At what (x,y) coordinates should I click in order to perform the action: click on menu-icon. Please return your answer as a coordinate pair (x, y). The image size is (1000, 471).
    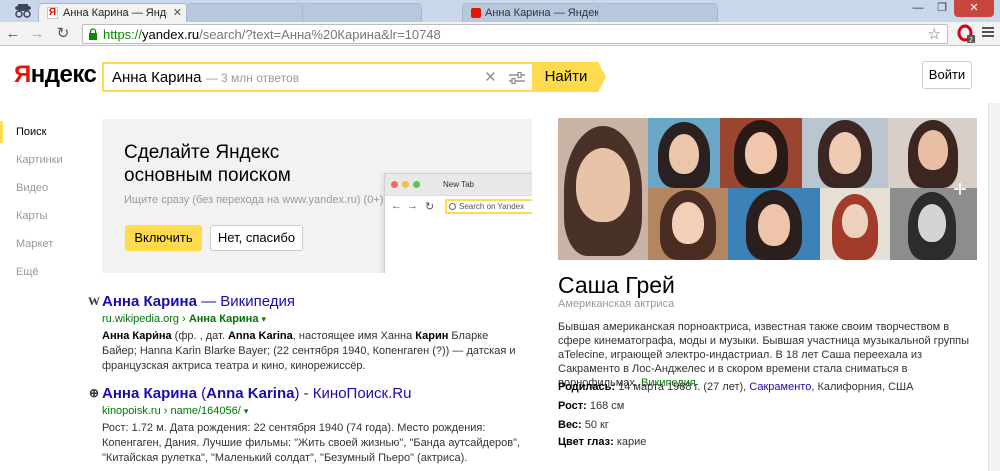
    Looking at the image, I should click on (988, 33).